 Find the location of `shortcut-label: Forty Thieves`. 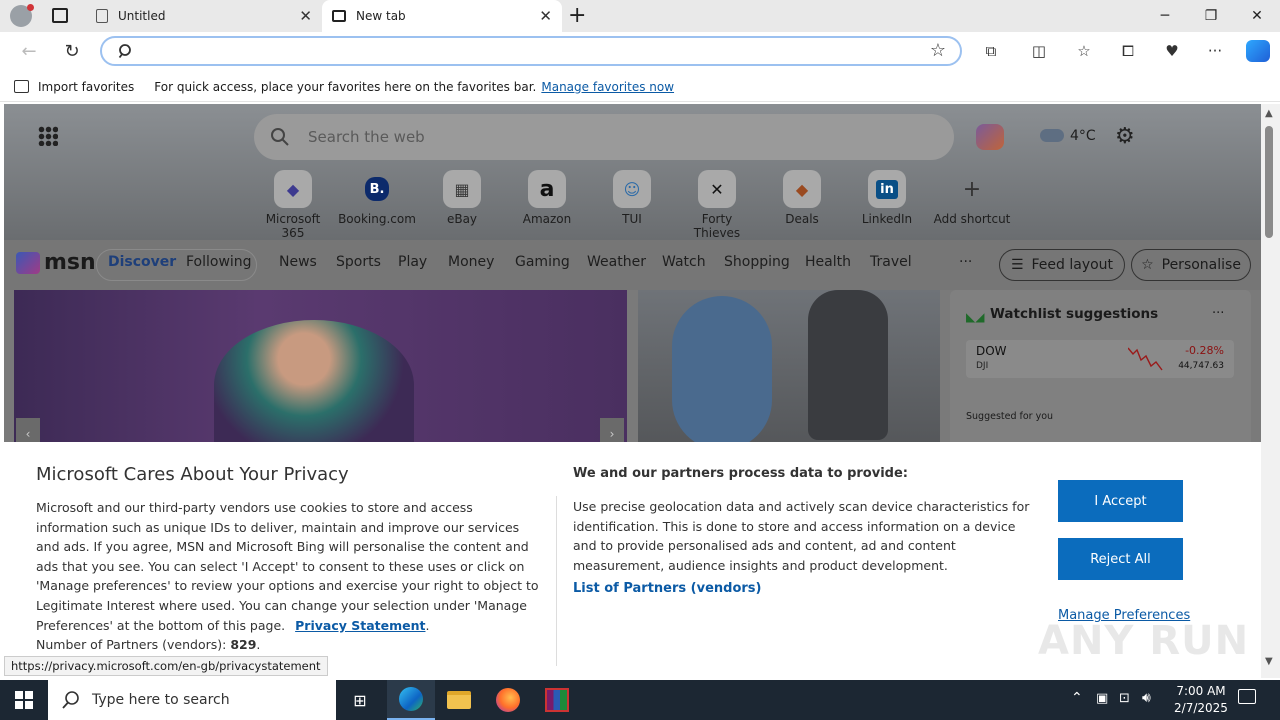

shortcut-label: Forty Thieves is located at coordinates (717, 226).